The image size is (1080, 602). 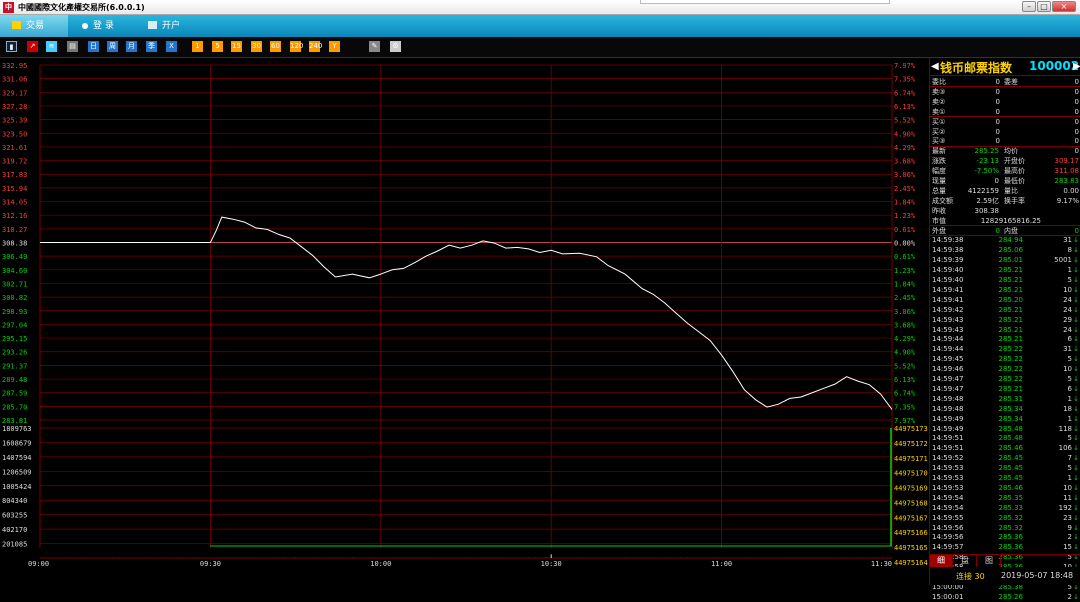 What do you see at coordinates (14, 298) in the screenshot?
I see `price-tick-label: 300.82` at bounding box center [14, 298].